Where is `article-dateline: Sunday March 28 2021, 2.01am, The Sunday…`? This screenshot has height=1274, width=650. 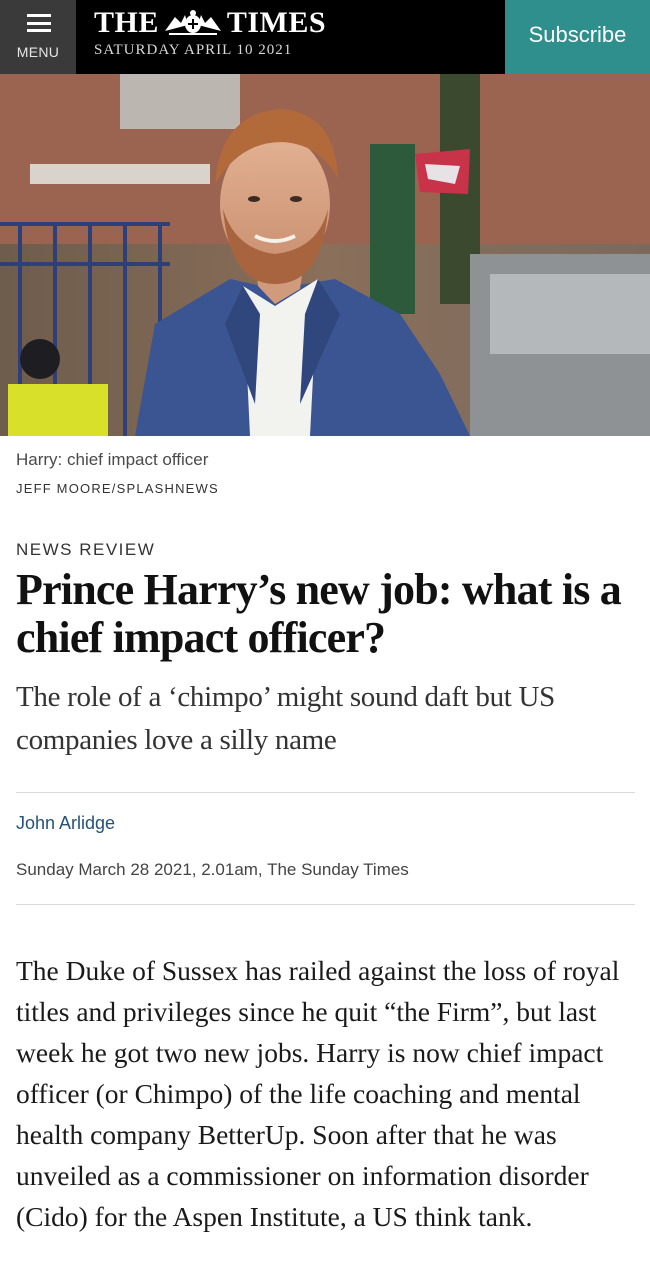
article-dateline: Sunday March 28 2021, 2.01am, The Sunday… is located at coordinates (212, 869).